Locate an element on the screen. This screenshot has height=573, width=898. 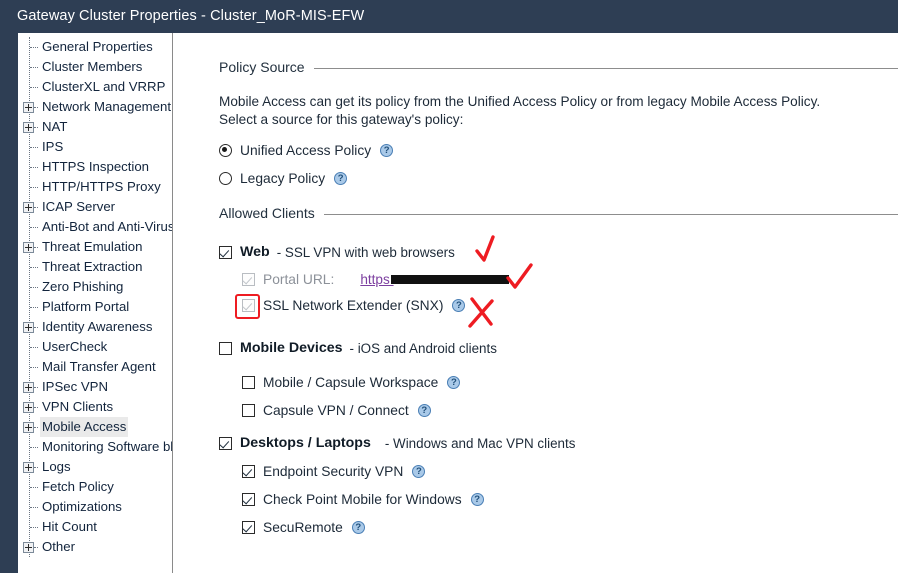
sidebar-item-mail-transfer-agent: Mail Transfer Agent is located at coordinates (95, 367).